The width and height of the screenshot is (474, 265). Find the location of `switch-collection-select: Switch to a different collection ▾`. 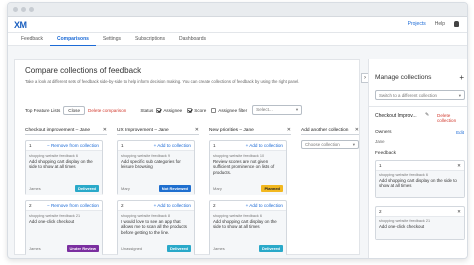

switch-collection-select: Switch to a different collection ▾ is located at coordinates (420, 95).